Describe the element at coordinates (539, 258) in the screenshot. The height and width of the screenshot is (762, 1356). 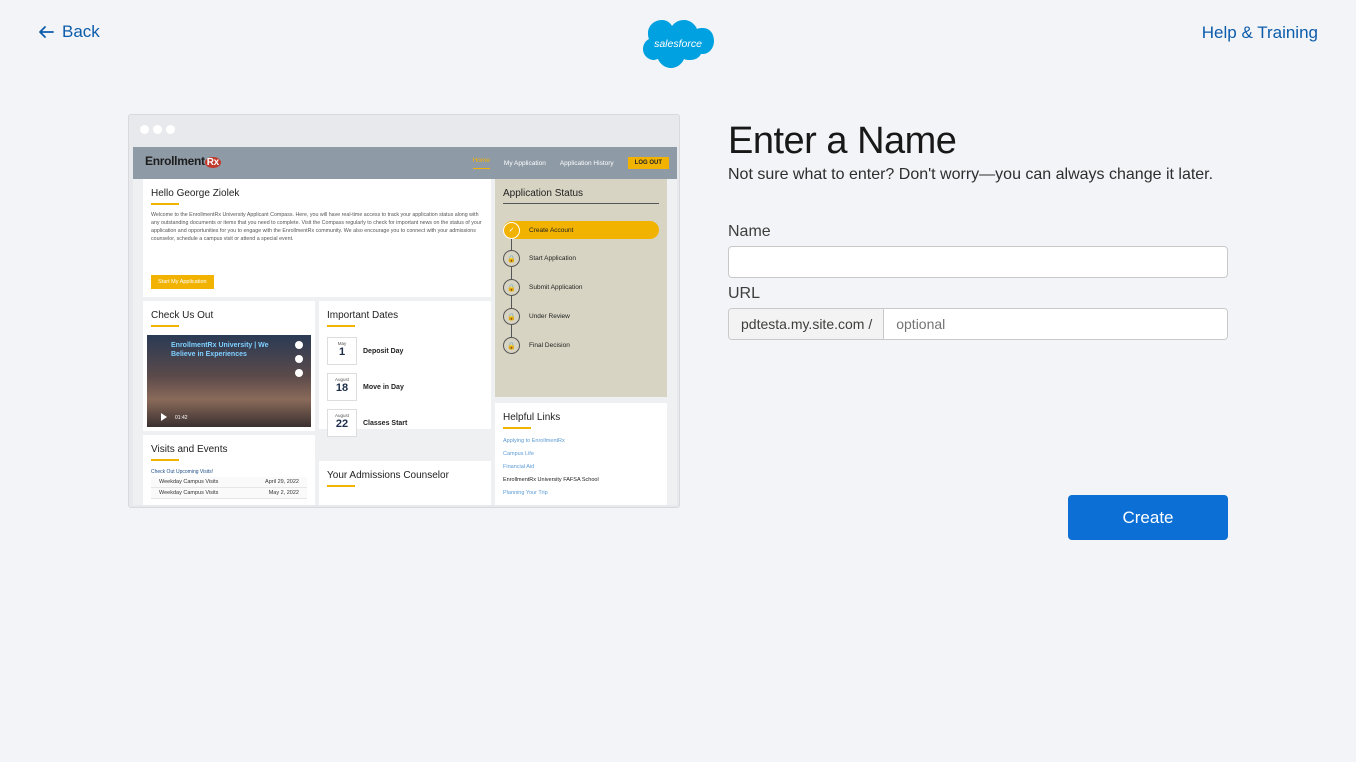
I see `status-step: 🔒 Start Application` at that location.